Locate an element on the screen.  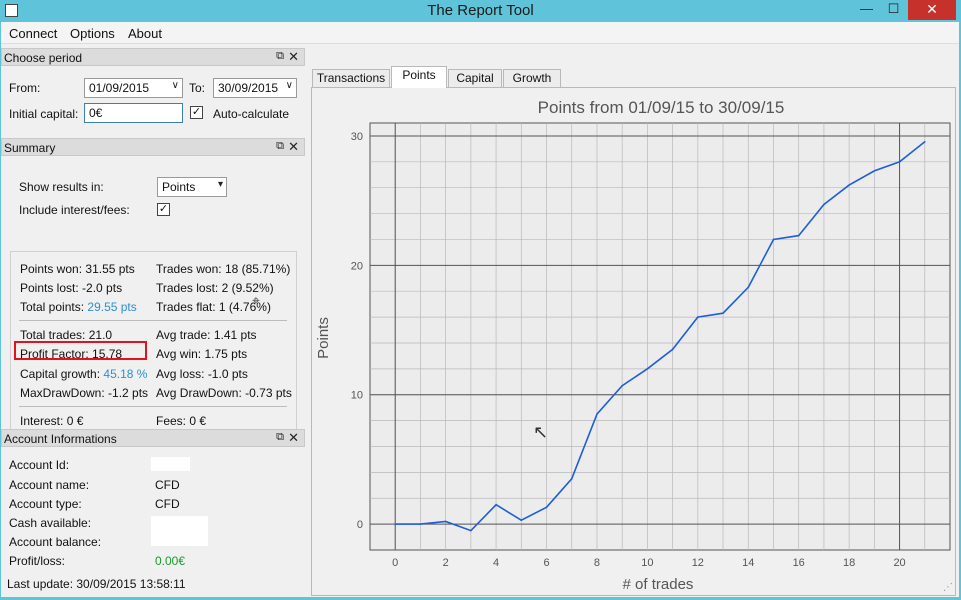
to-label: To: is located at coordinates (197, 88).